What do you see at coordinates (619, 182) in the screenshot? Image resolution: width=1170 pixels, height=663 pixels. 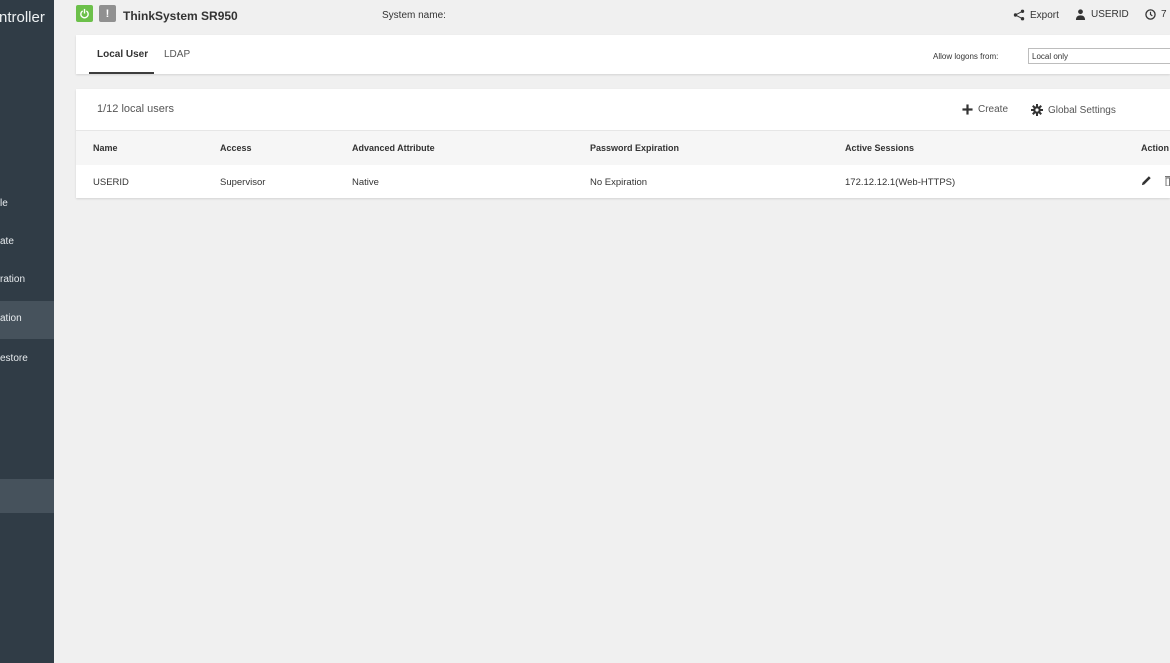 I see `cell-password-expiration: No Expiration` at bounding box center [619, 182].